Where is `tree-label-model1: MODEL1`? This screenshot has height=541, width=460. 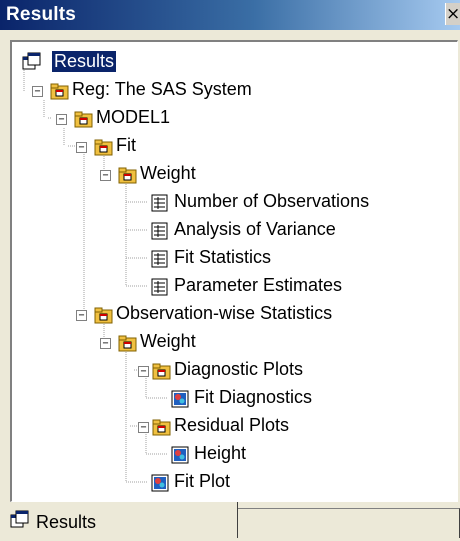 tree-label-model1: MODEL1 is located at coordinates (133, 117).